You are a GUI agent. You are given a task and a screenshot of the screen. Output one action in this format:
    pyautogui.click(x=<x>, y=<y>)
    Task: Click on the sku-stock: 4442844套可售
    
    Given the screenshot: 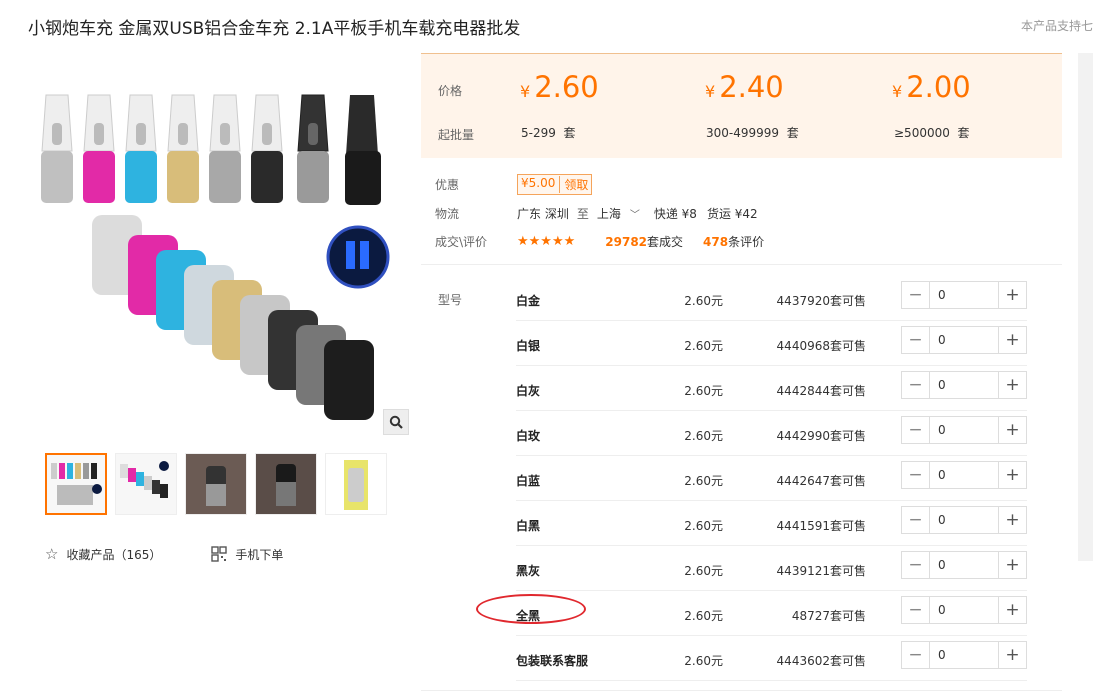 What is the action you would take?
    pyautogui.click(x=821, y=391)
    